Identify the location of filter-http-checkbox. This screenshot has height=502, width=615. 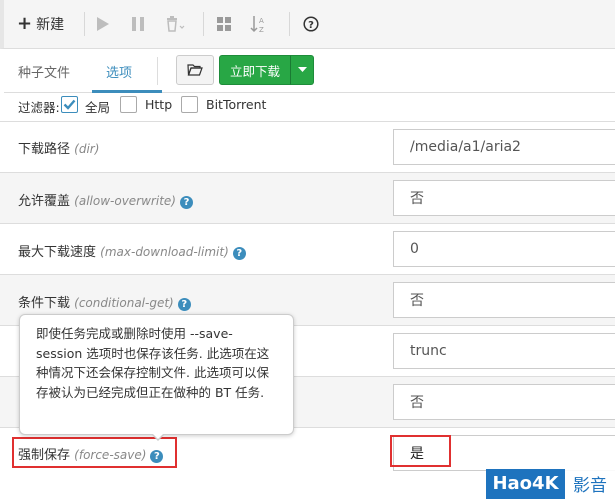
(128, 104).